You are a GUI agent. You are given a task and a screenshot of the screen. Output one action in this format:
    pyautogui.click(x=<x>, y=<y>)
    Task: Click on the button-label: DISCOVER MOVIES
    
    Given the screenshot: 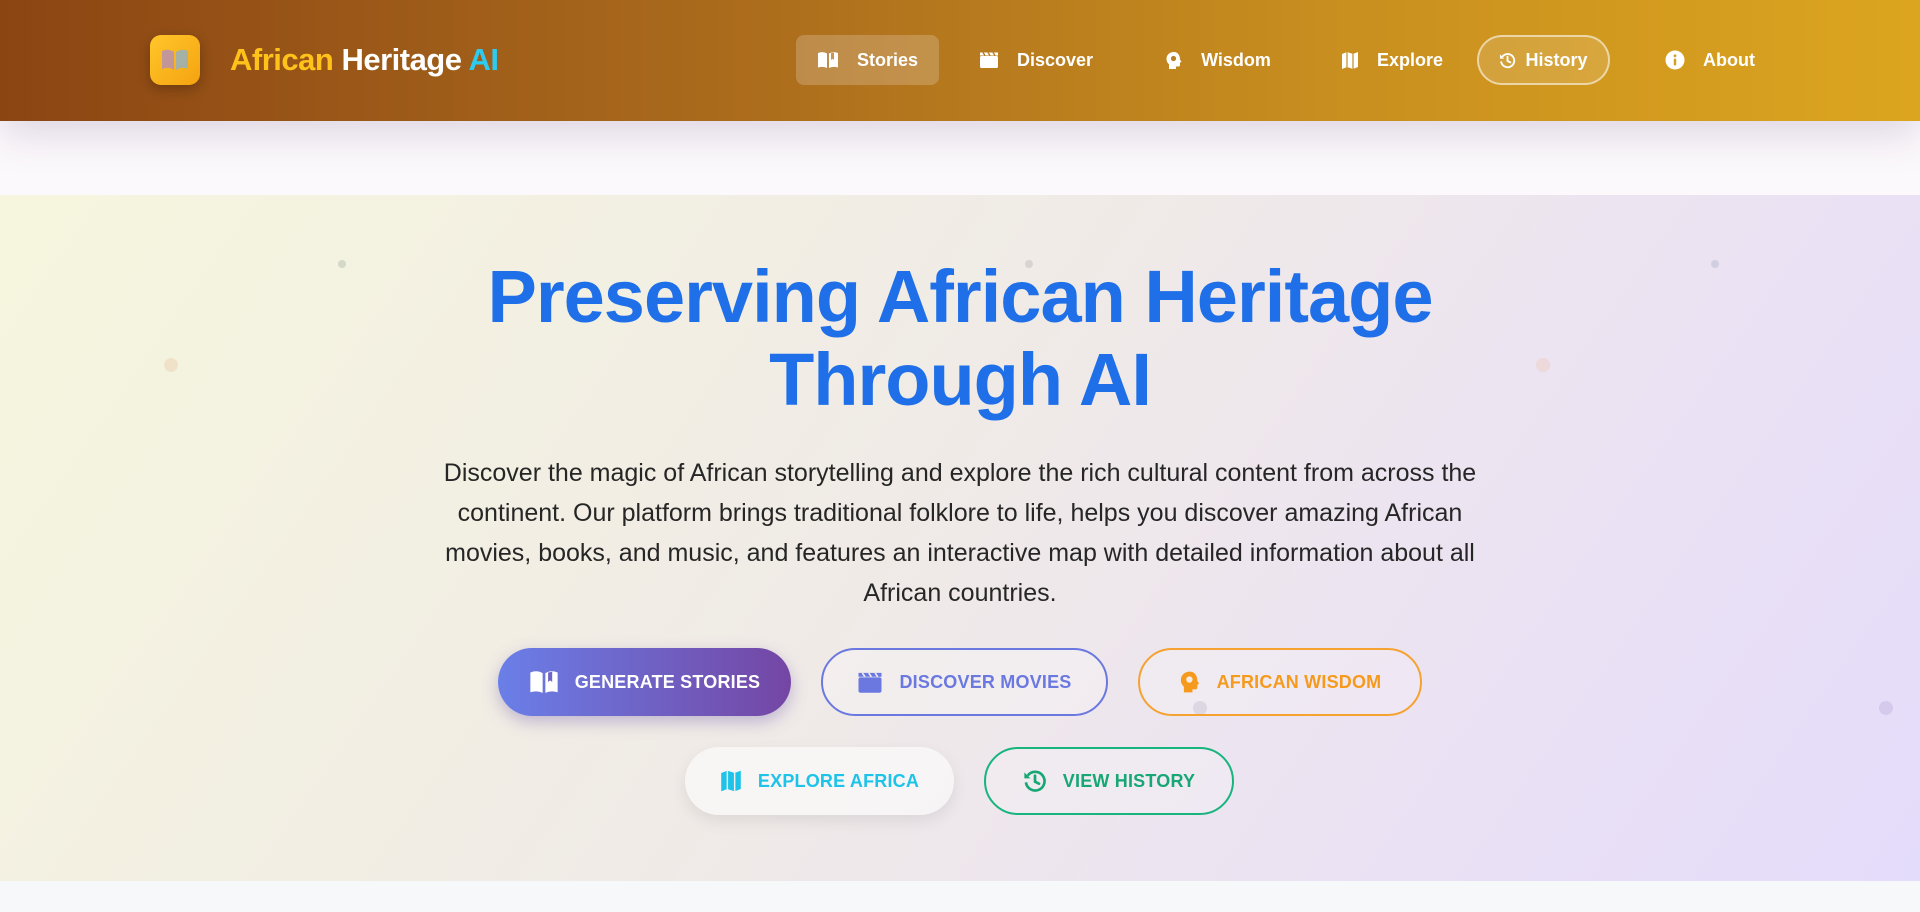 What is the action you would take?
    pyautogui.click(x=985, y=681)
    